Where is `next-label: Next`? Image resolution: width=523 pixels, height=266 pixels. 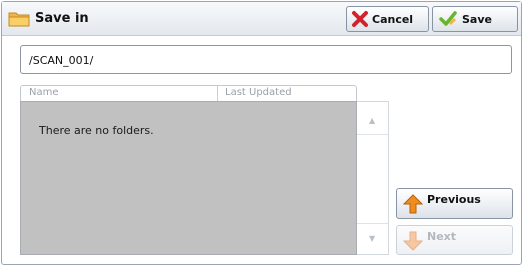
next-label: Next is located at coordinates (442, 236).